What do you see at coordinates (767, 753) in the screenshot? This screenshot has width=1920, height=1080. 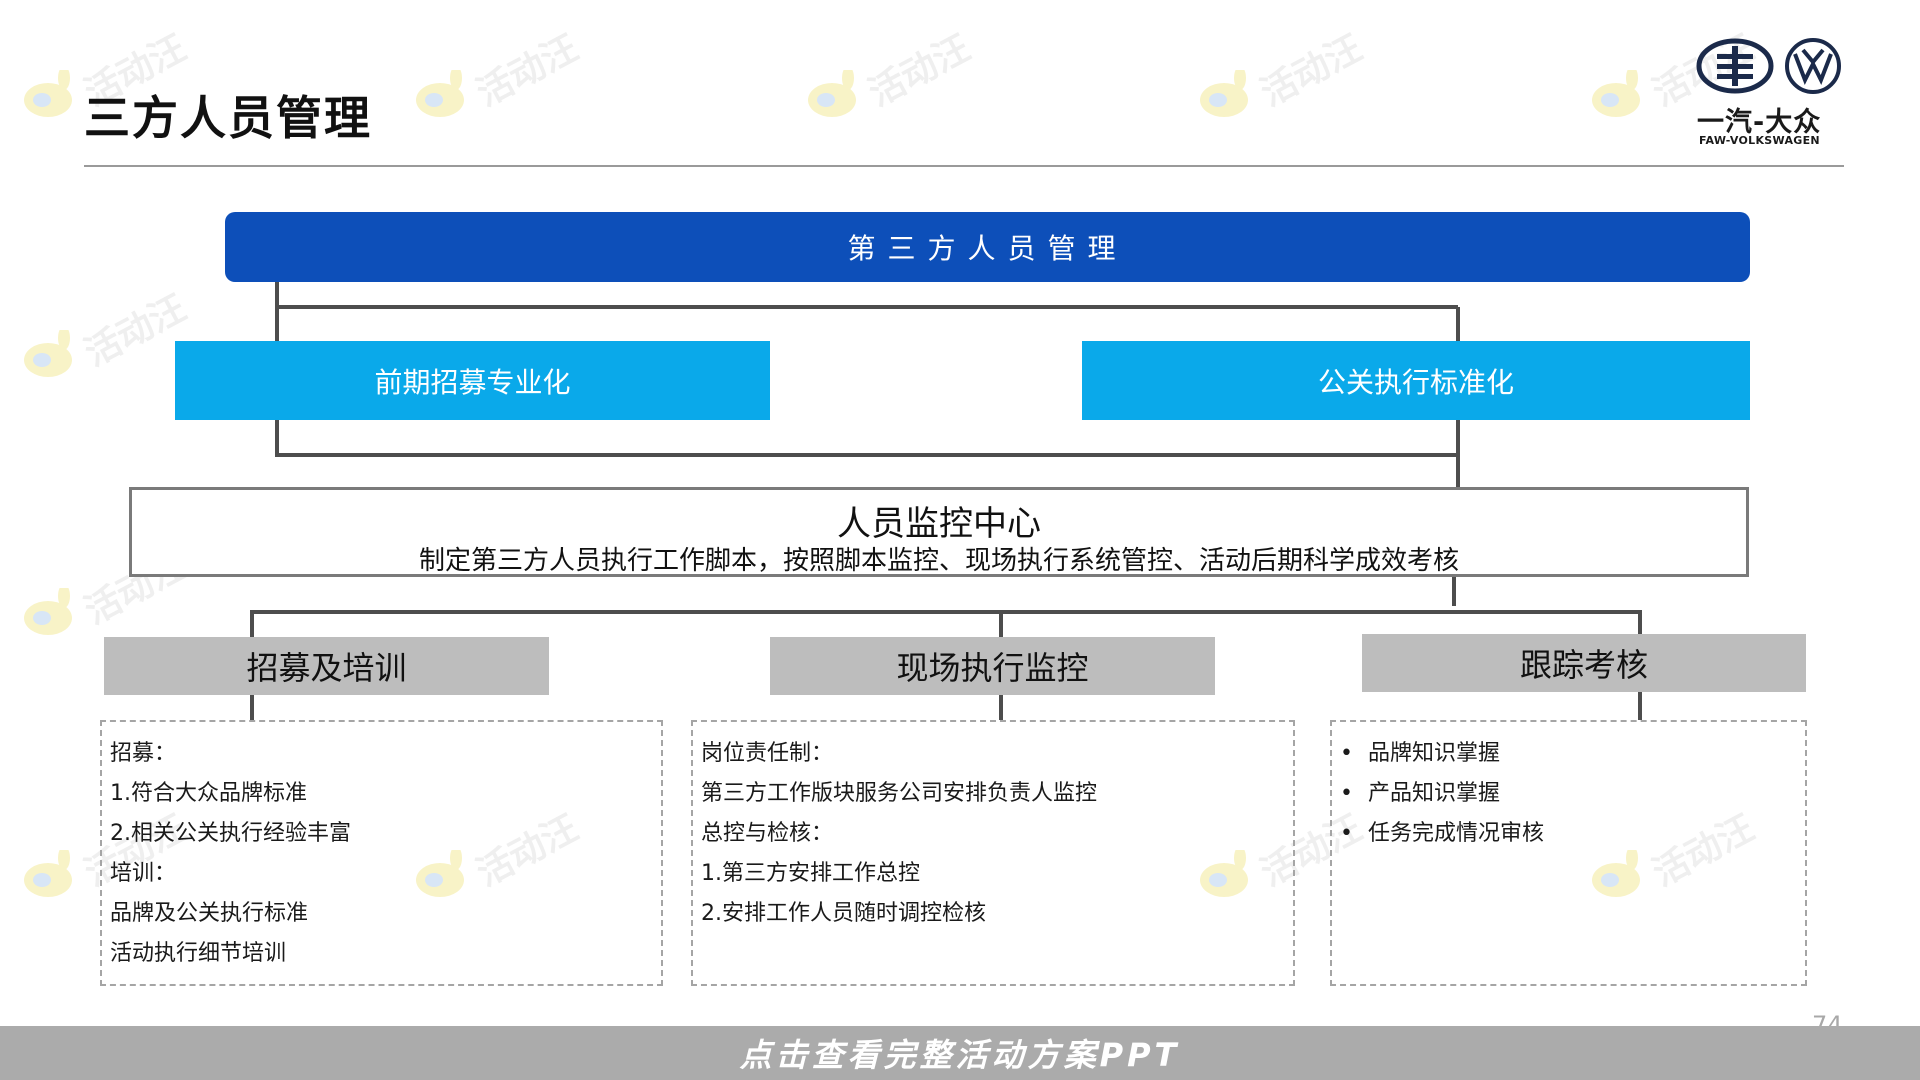 I see `list-item: 岗位责任制：` at bounding box center [767, 753].